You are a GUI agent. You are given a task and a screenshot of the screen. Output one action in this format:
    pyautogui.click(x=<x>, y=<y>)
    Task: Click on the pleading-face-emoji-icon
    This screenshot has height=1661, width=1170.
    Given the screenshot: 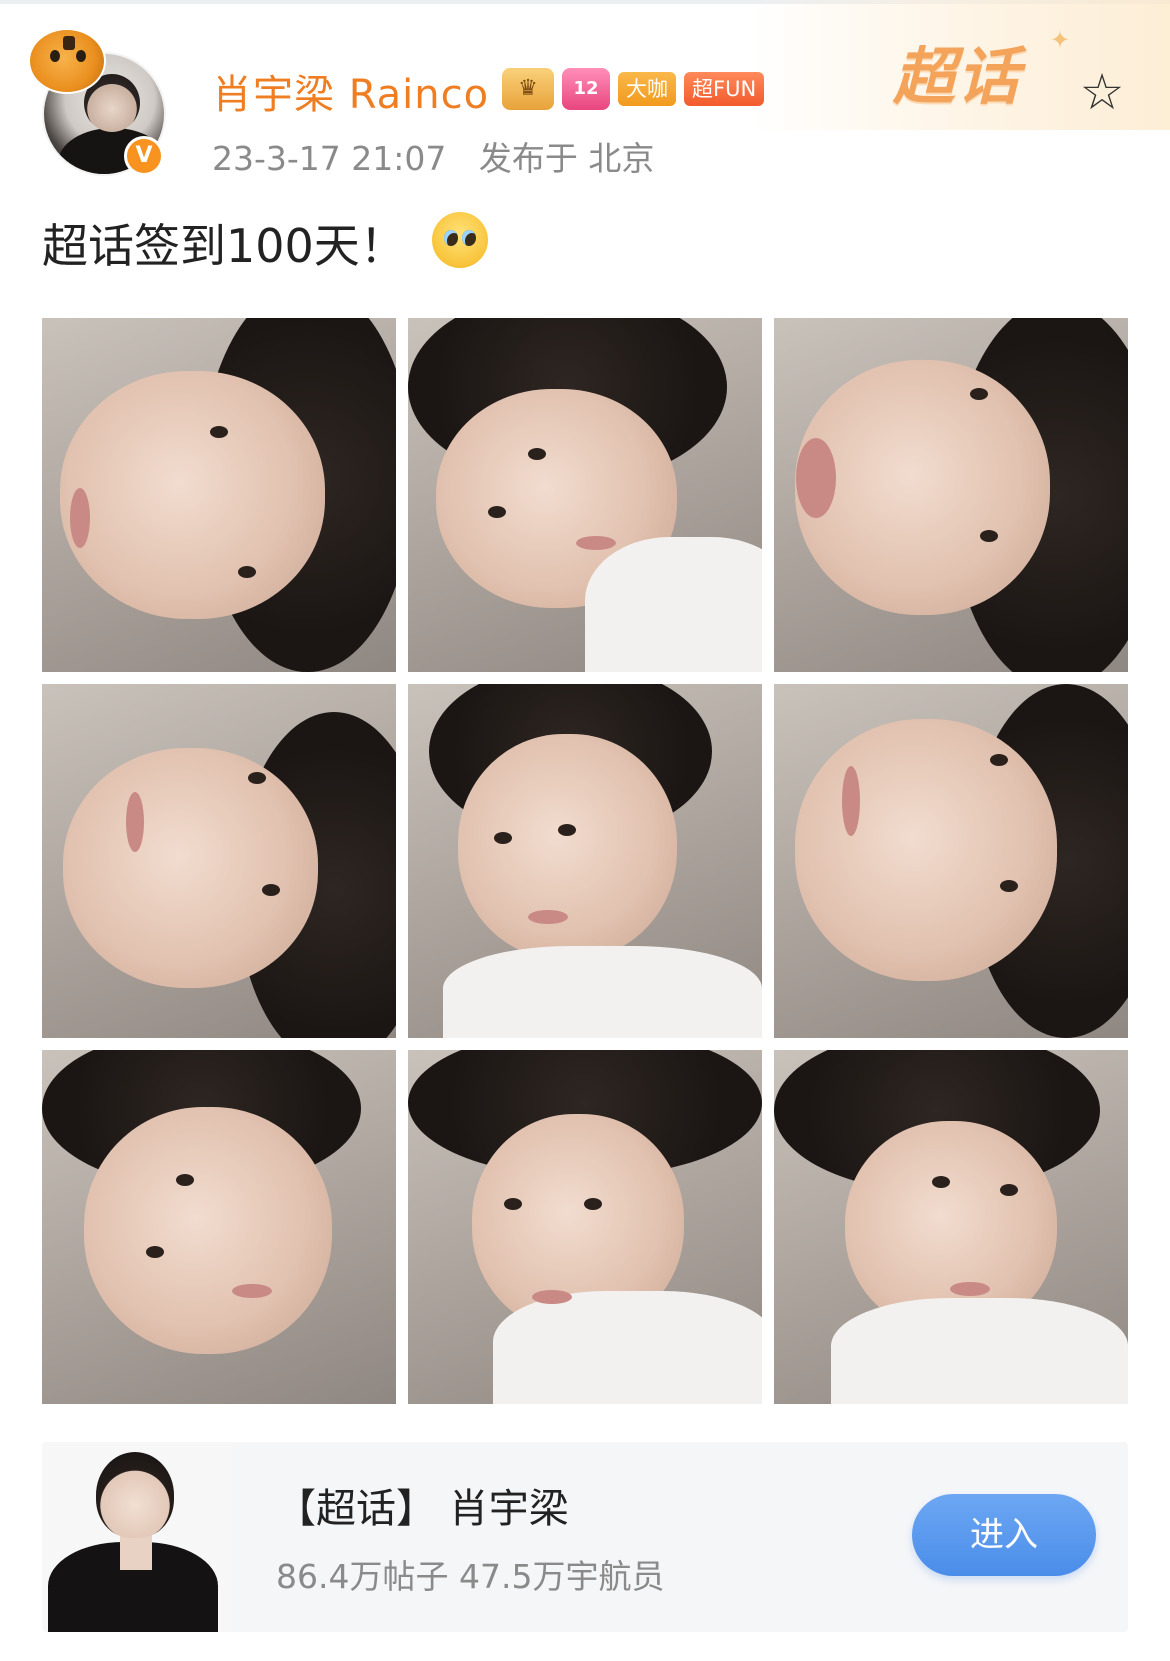 What is the action you would take?
    pyautogui.click(x=460, y=240)
    